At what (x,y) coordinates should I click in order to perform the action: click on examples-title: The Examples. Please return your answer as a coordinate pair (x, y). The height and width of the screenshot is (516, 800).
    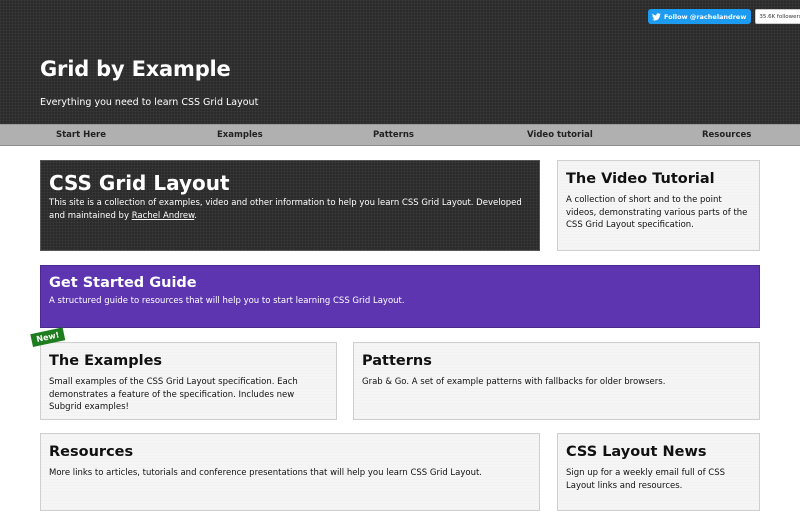
    Looking at the image, I should click on (106, 361).